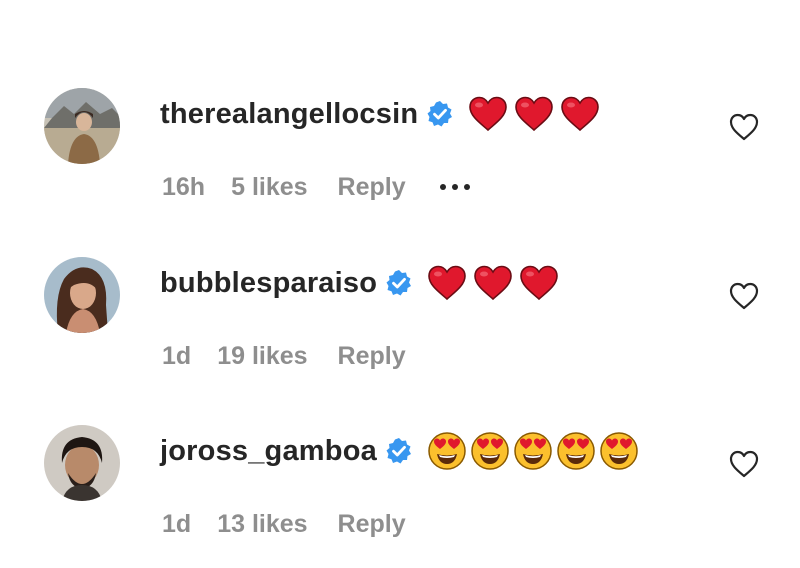 This screenshot has width=800, height=568. I want to click on comment-time: 16h, so click(183, 187).